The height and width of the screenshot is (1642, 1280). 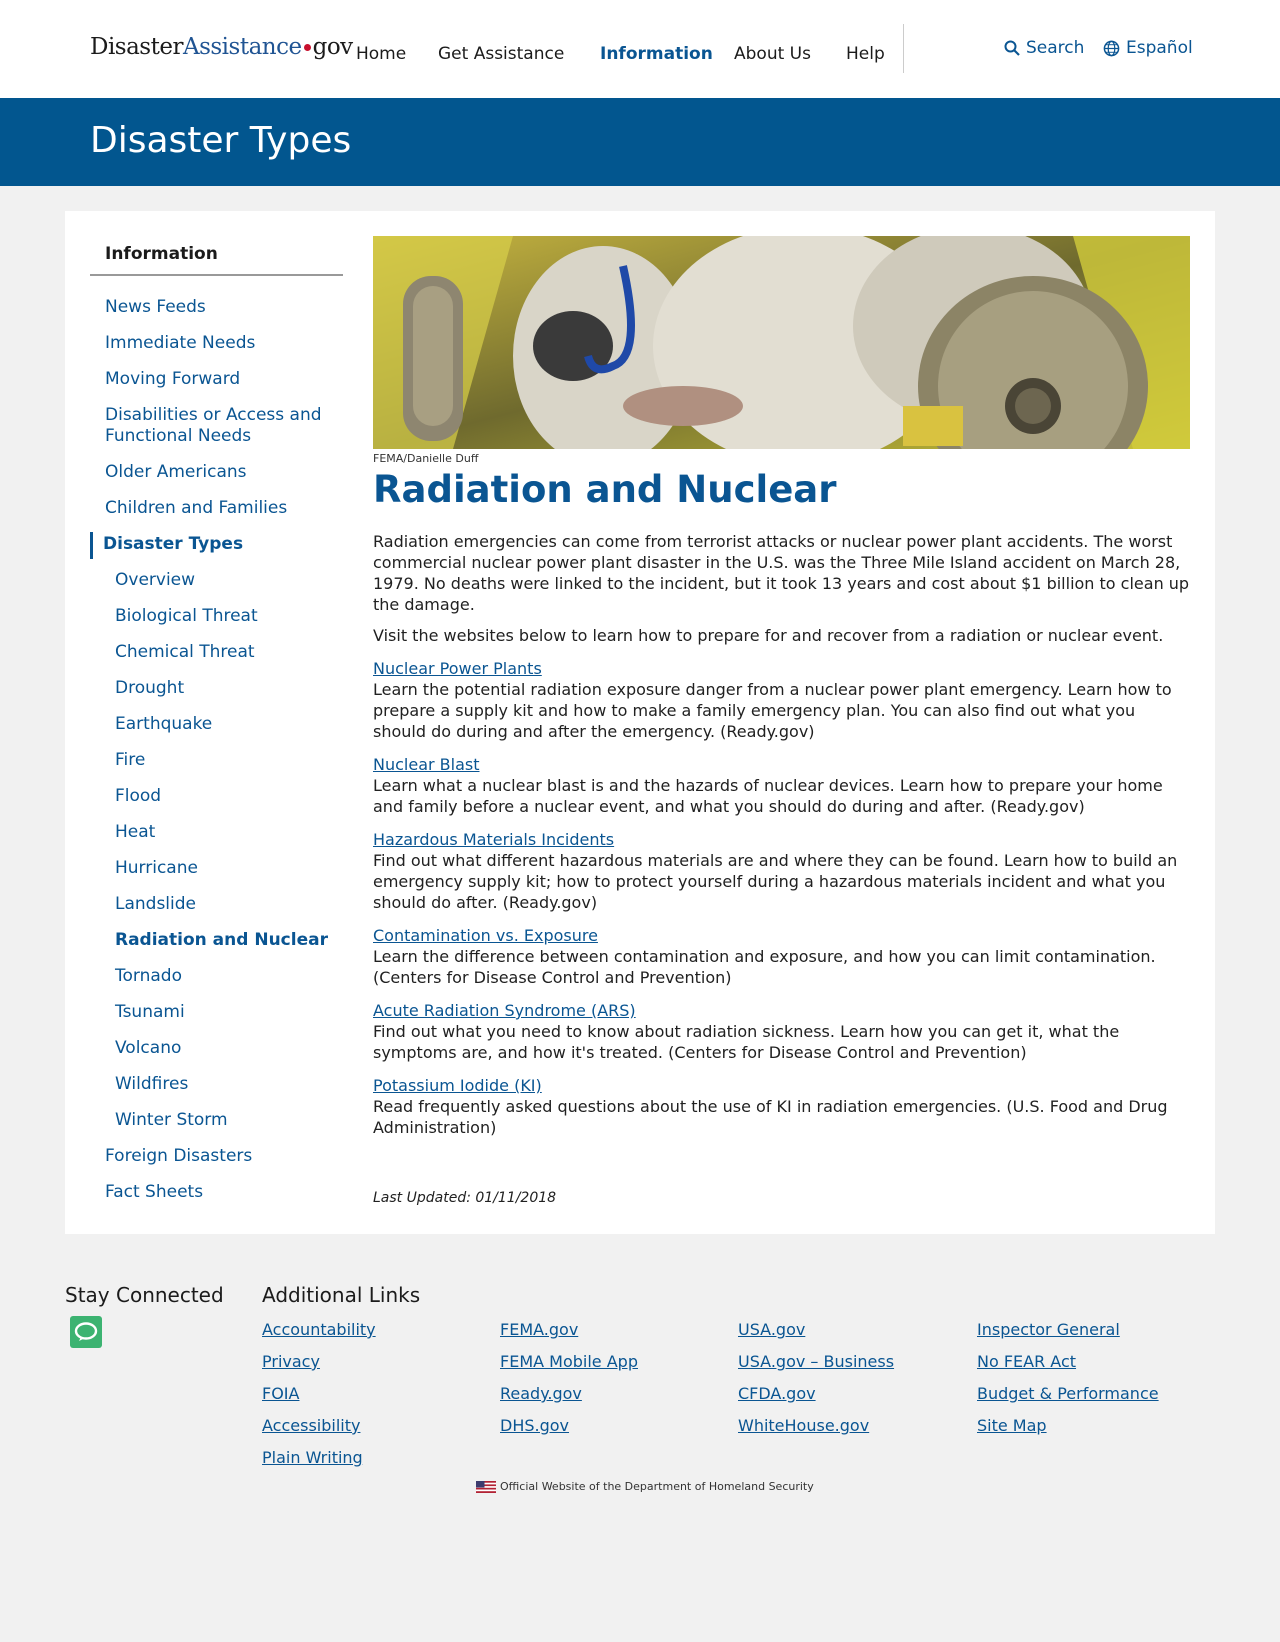 I want to click on sidebar-sub-earthquake: Earthquake, so click(x=163, y=724).